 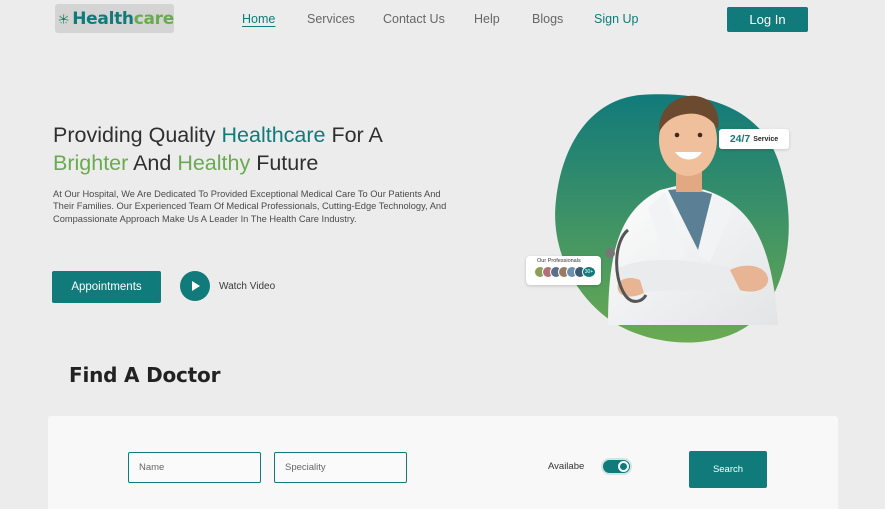 What do you see at coordinates (623, 466) in the screenshot?
I see `toggle-knob` at bounding box center [623, 466].